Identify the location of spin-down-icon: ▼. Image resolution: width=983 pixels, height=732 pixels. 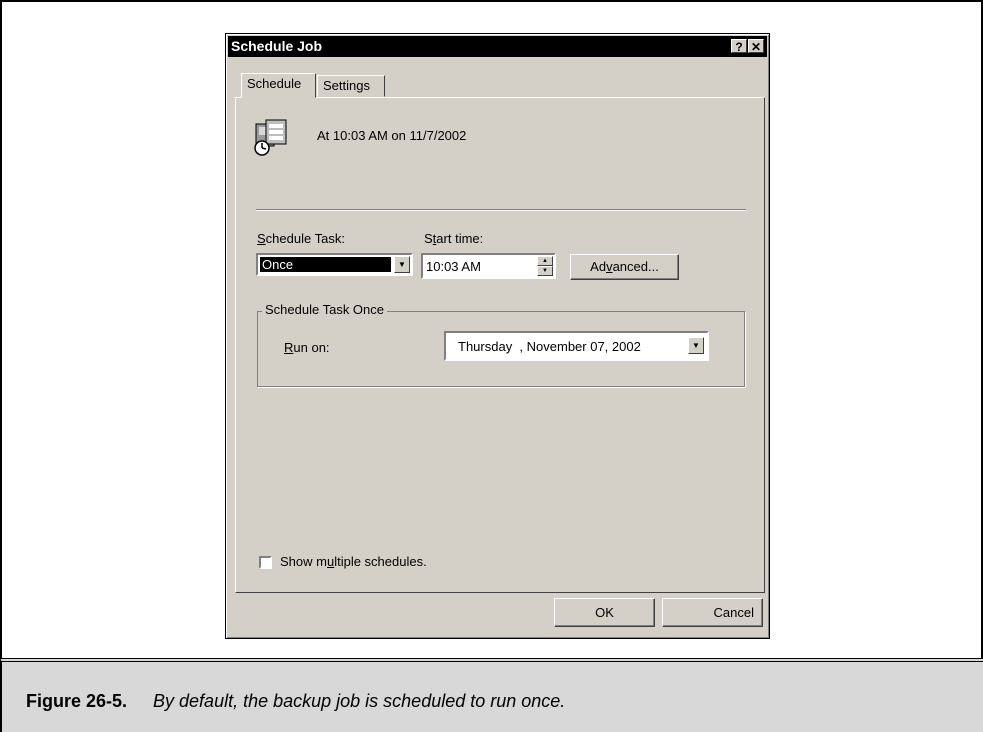
(545, 271).